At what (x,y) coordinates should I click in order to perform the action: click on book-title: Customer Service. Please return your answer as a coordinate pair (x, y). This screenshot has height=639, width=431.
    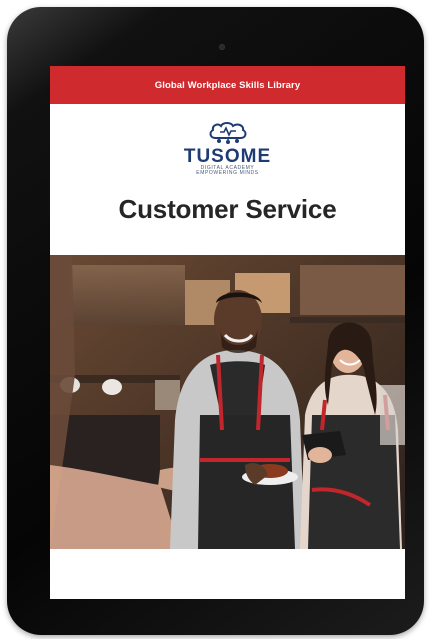
    Looking at the image, I should click on (227, 209).